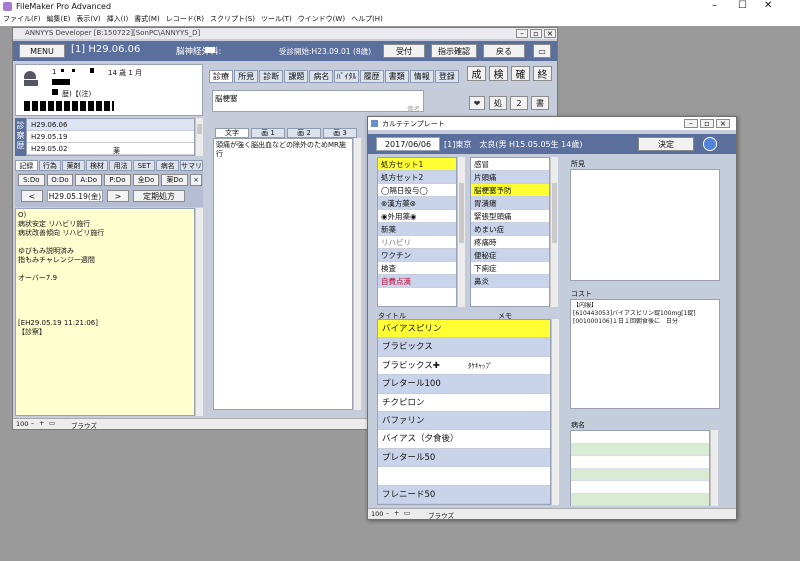  Describe the element at coordinates (477, 103) in the screenshot. I see `heart-icon: ❤` at that location.